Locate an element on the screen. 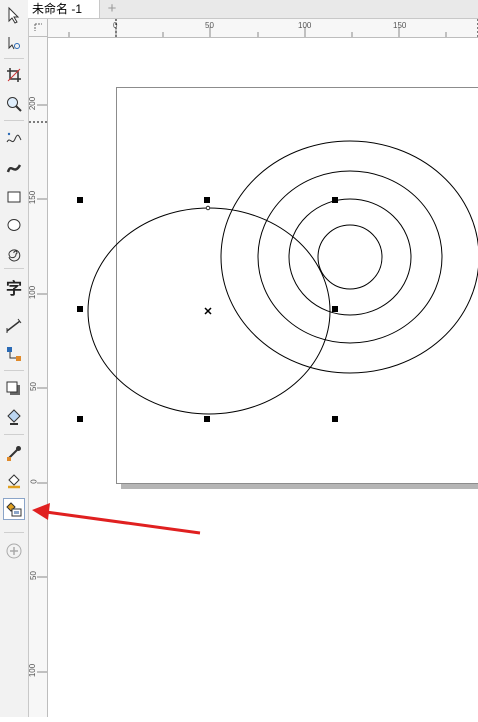 This screenshot has height=722, width=478. crop-icon is located at coordinates (14, 75).